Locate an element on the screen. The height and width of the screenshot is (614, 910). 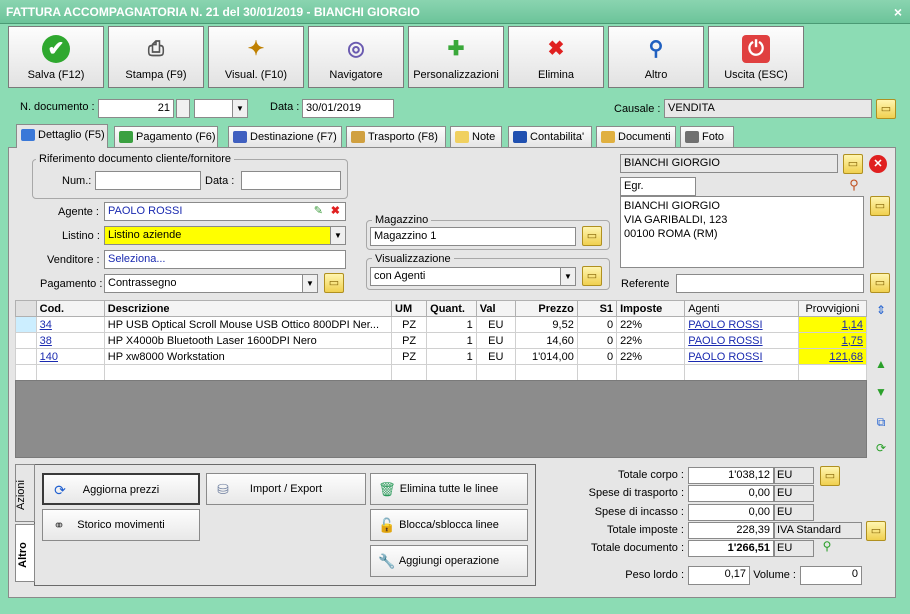
tab-contabilita: Contabilita' is located at coordinates (550, 137).